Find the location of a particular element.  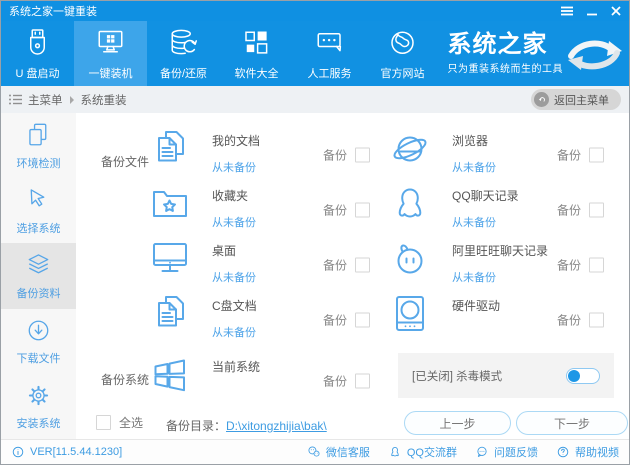

item-title: 当前系统 is located at coordinates (236, 367).